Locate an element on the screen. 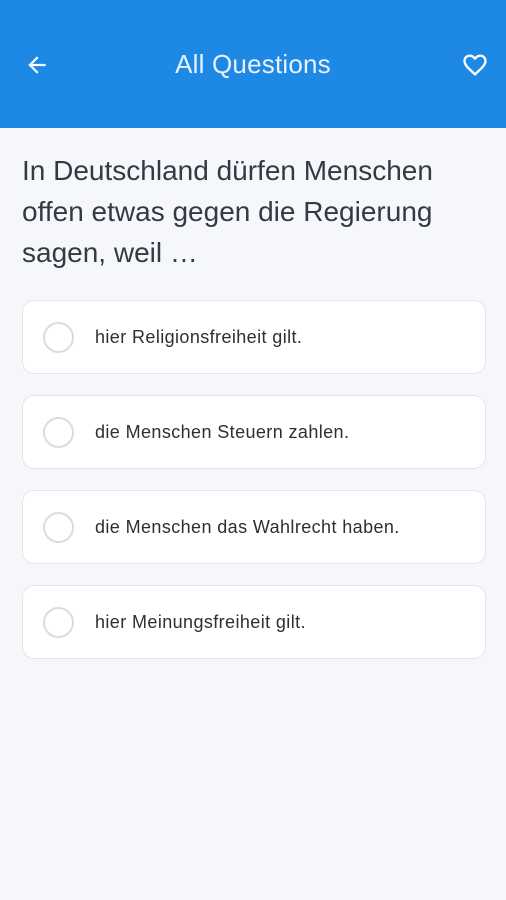 This screenshot has height=900, width=506. heart-outline-icon is located at coordinates (475, 65).